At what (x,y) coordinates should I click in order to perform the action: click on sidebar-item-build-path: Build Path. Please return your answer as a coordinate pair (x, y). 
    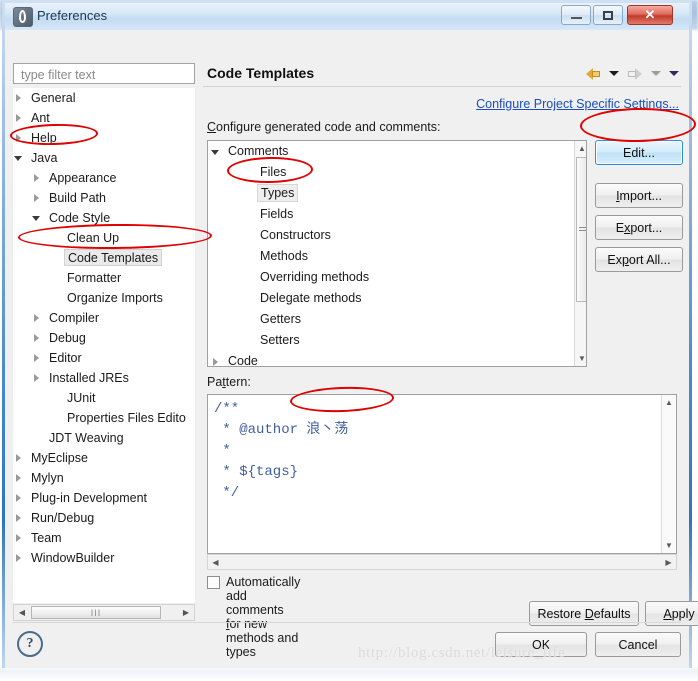
    Looking at the image, I should click on (104, 198).